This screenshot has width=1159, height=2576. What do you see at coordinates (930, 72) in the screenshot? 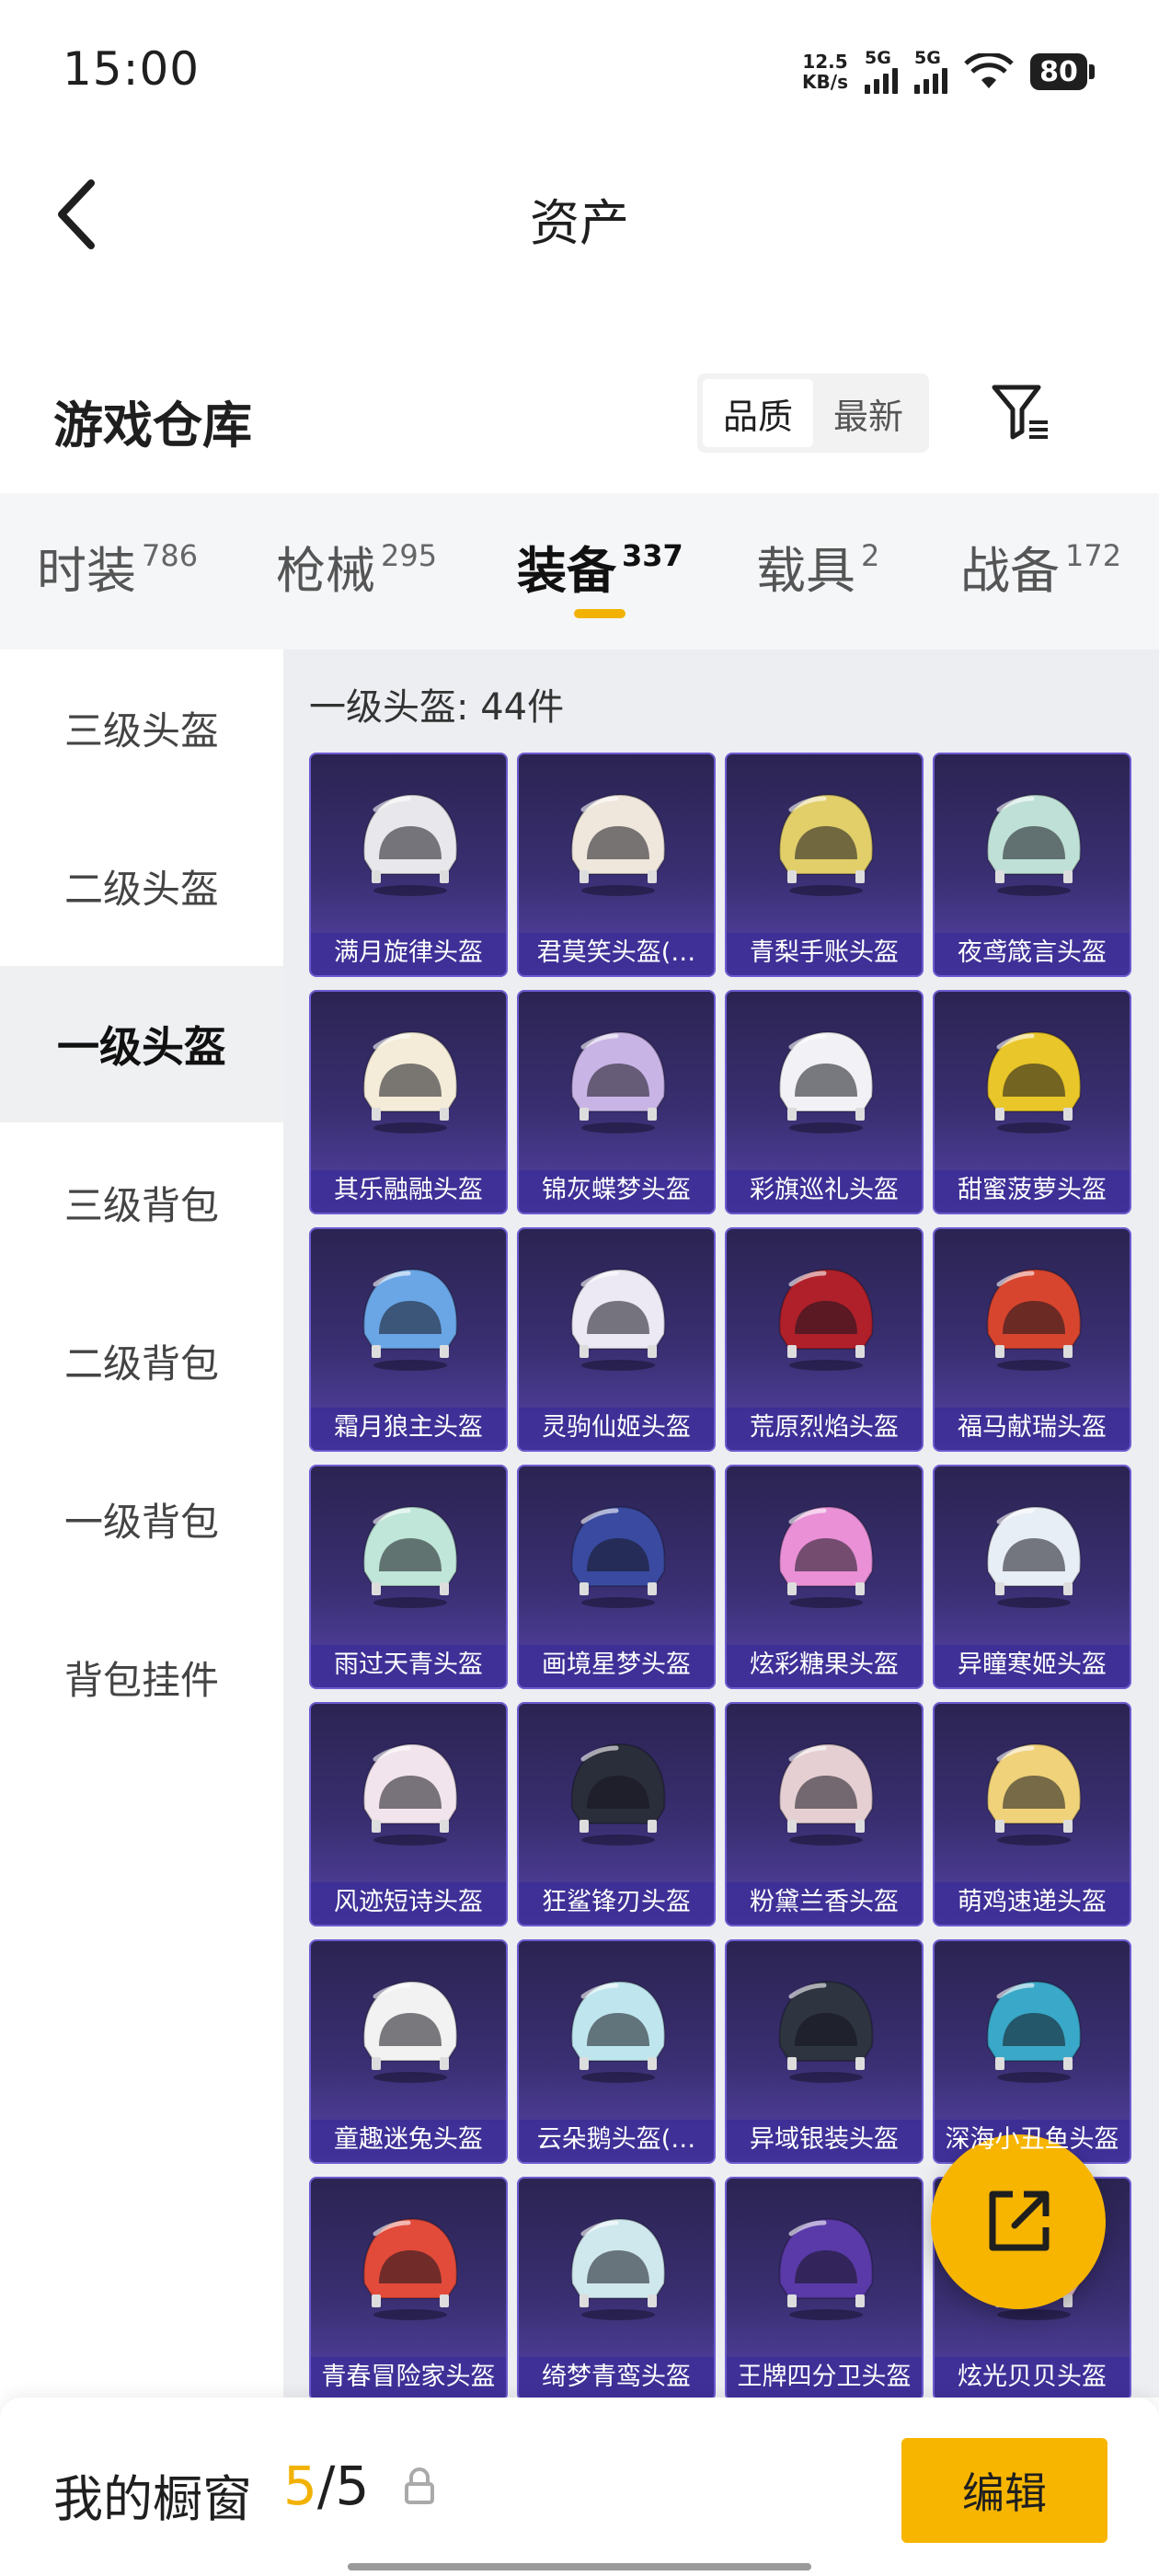
I see `signal-icon: 5G` at bounding box center [930, 72].